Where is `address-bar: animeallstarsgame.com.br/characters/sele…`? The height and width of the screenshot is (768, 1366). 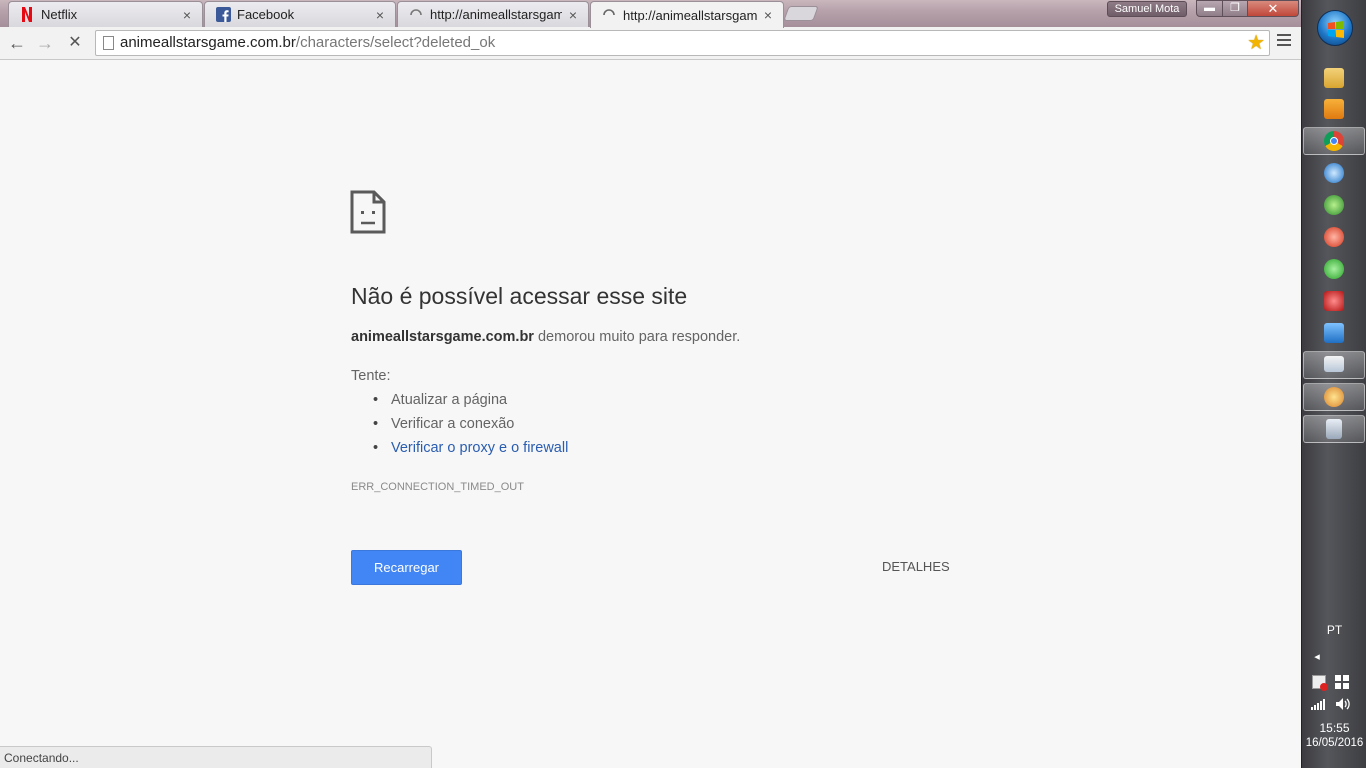
address-bar: animeallstarsgame.com.br/characters/sele… is located at coordinates (682, 43).